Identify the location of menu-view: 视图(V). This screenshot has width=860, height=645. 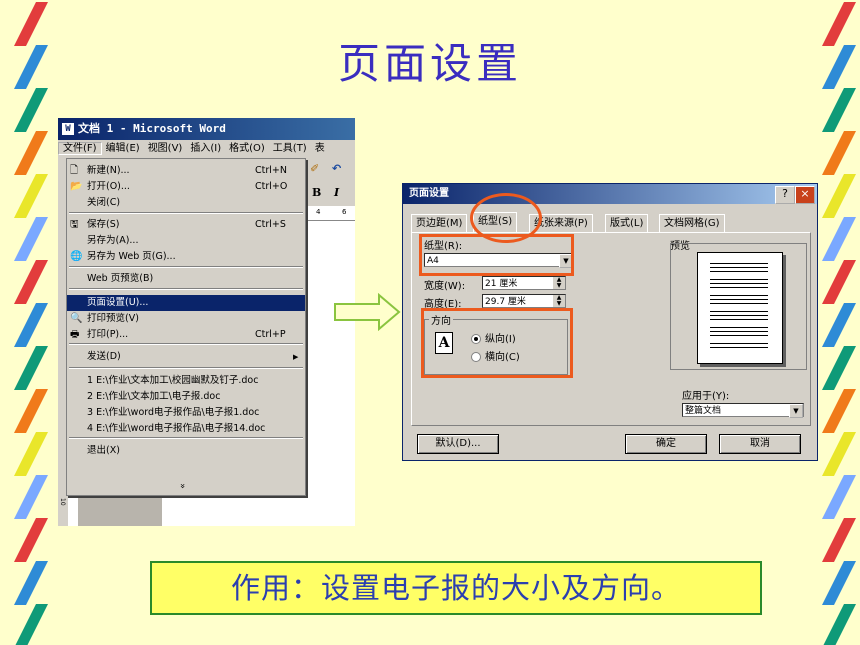
(165, 148).